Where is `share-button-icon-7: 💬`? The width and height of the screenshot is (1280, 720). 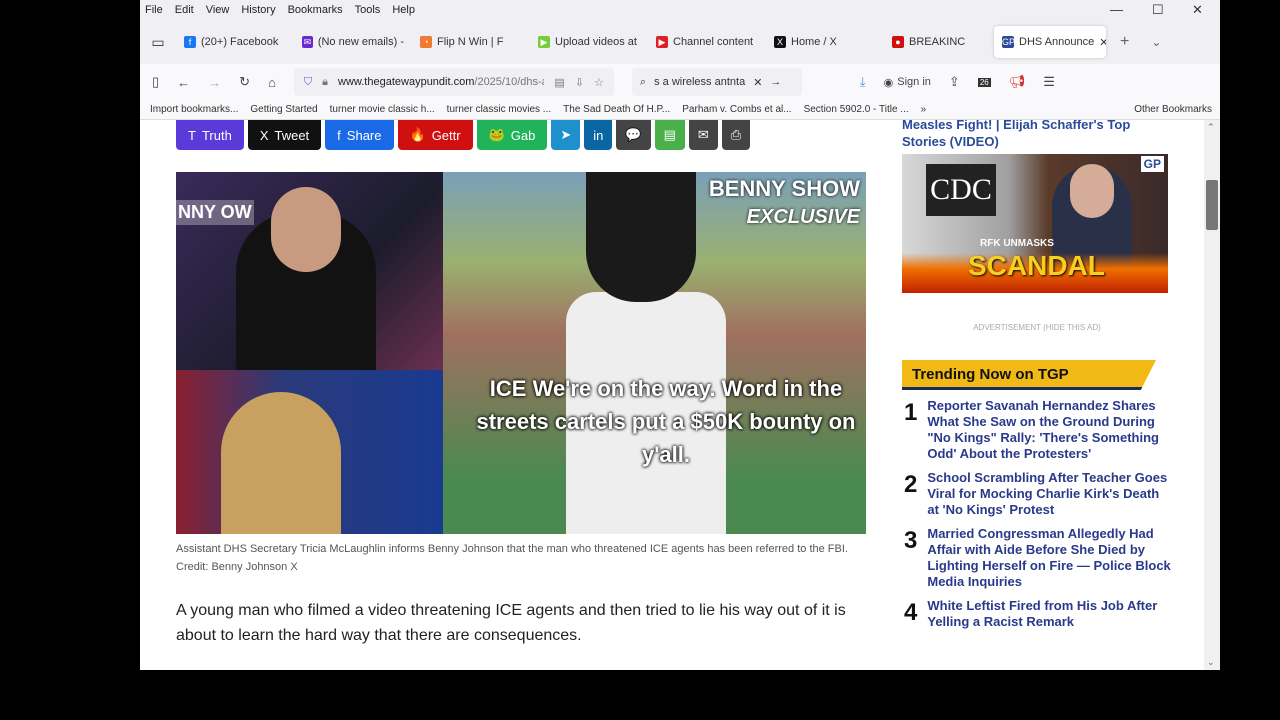 share-button-icon-7: 💬 is located at coordinates (633, 135).